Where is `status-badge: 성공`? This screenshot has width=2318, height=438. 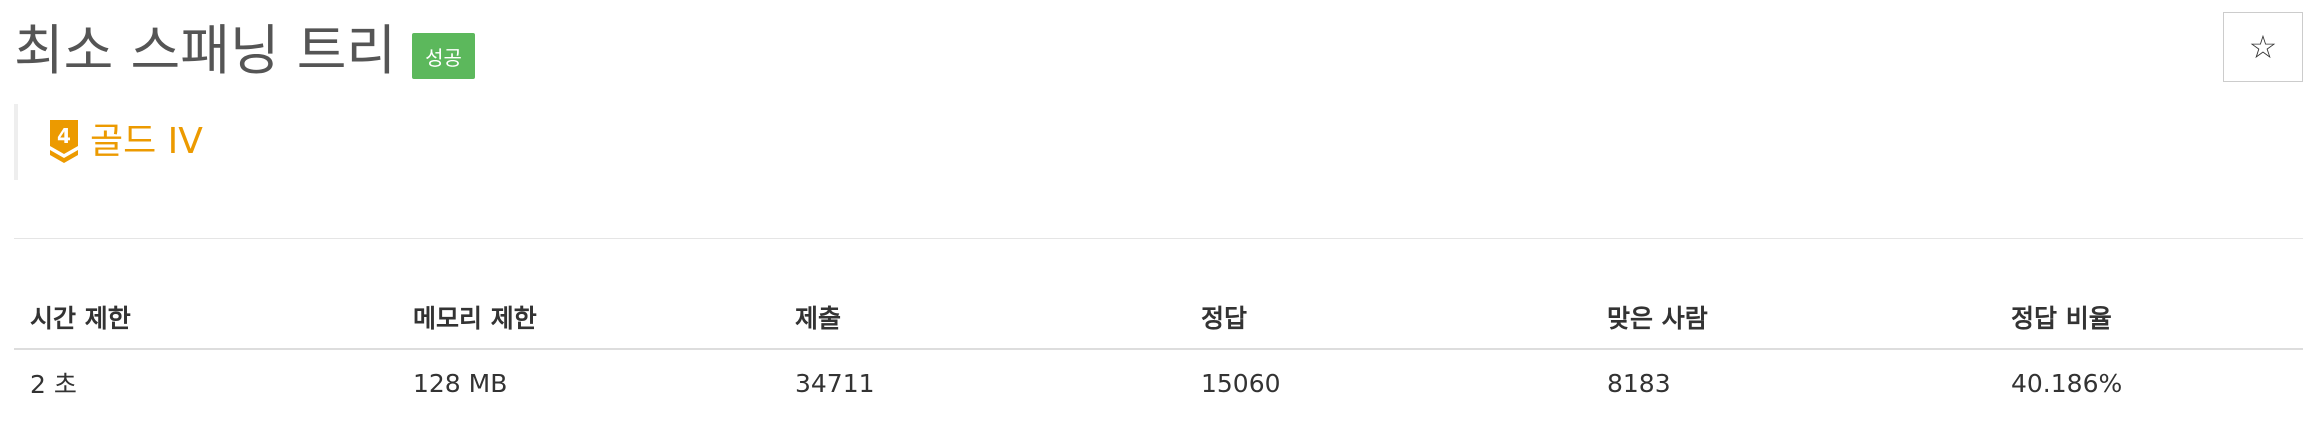
status-badge: 성공 is located at coordinates (443, 56).